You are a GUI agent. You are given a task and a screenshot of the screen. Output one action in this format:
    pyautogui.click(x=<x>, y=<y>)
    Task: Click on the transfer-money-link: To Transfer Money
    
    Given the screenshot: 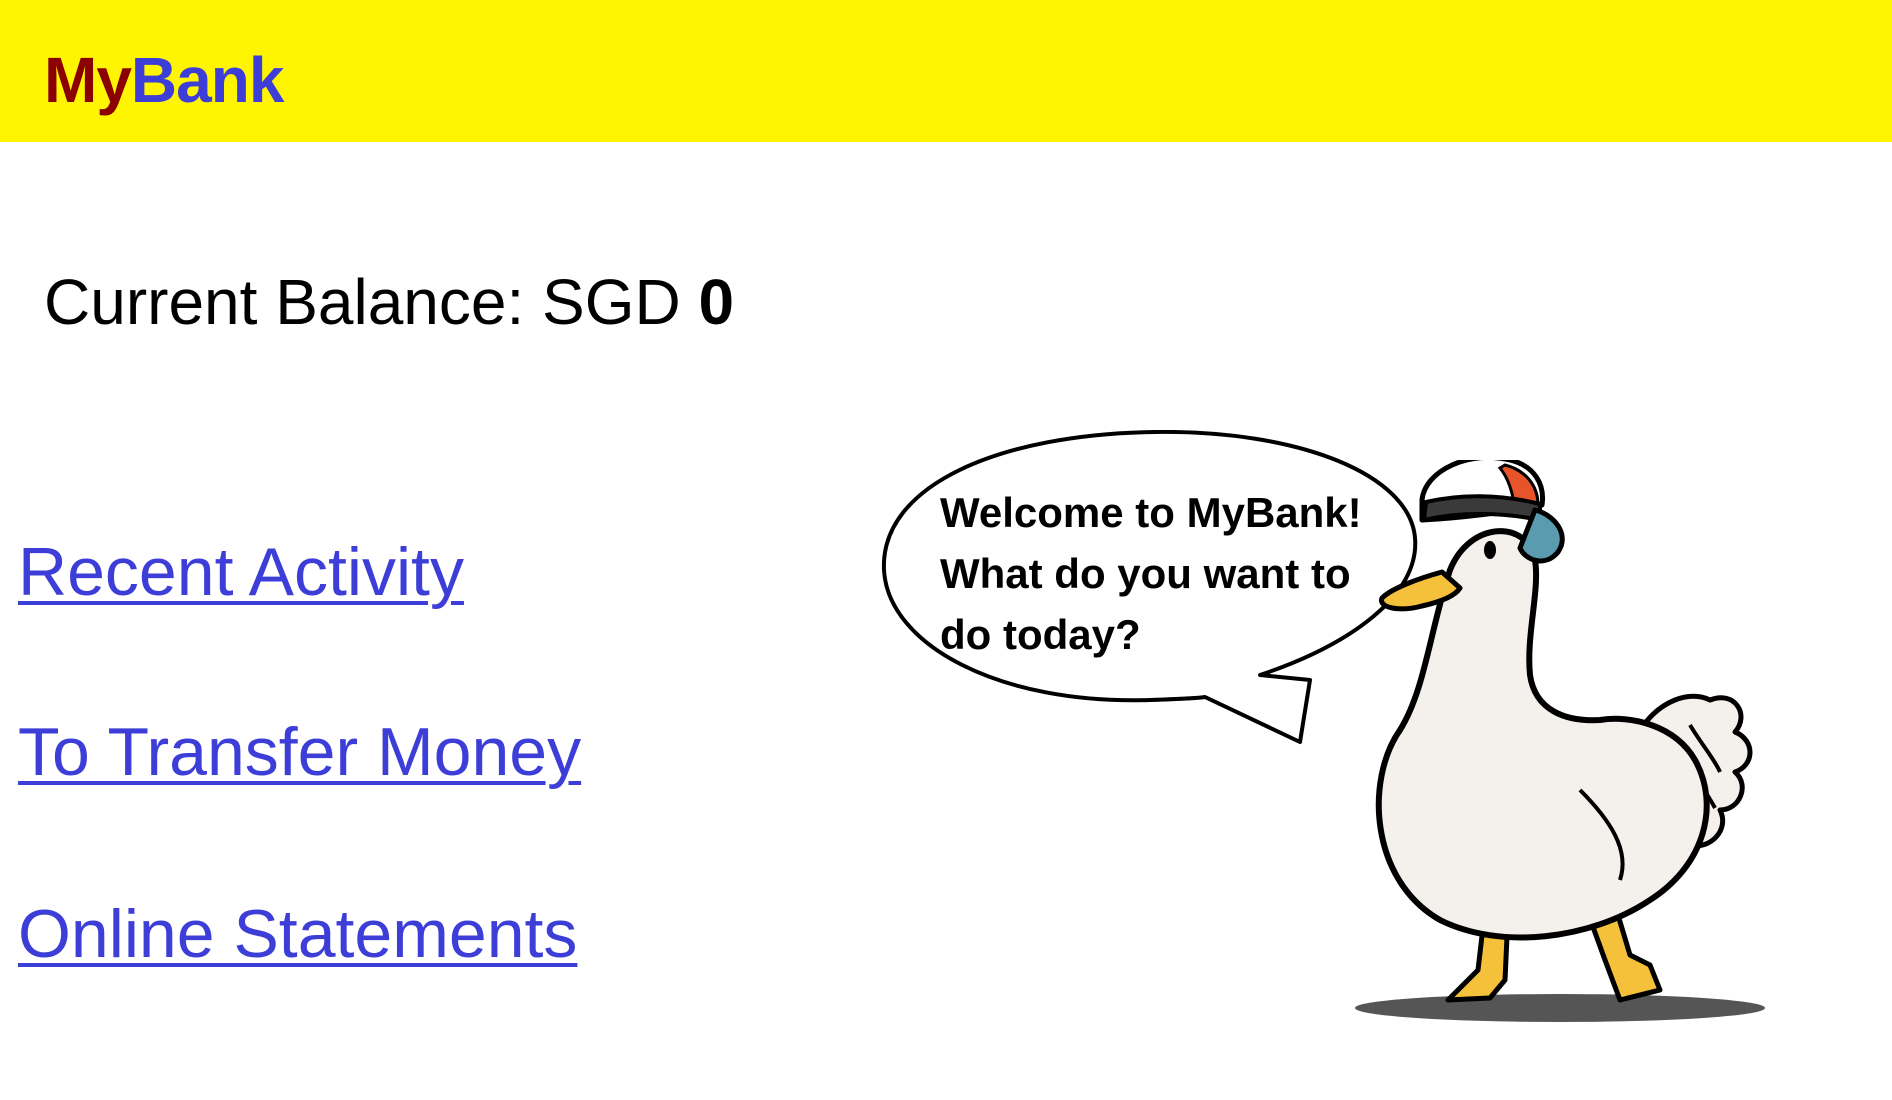 What is the action you would take?
    pyautogui.click(x=299, y=752)
    